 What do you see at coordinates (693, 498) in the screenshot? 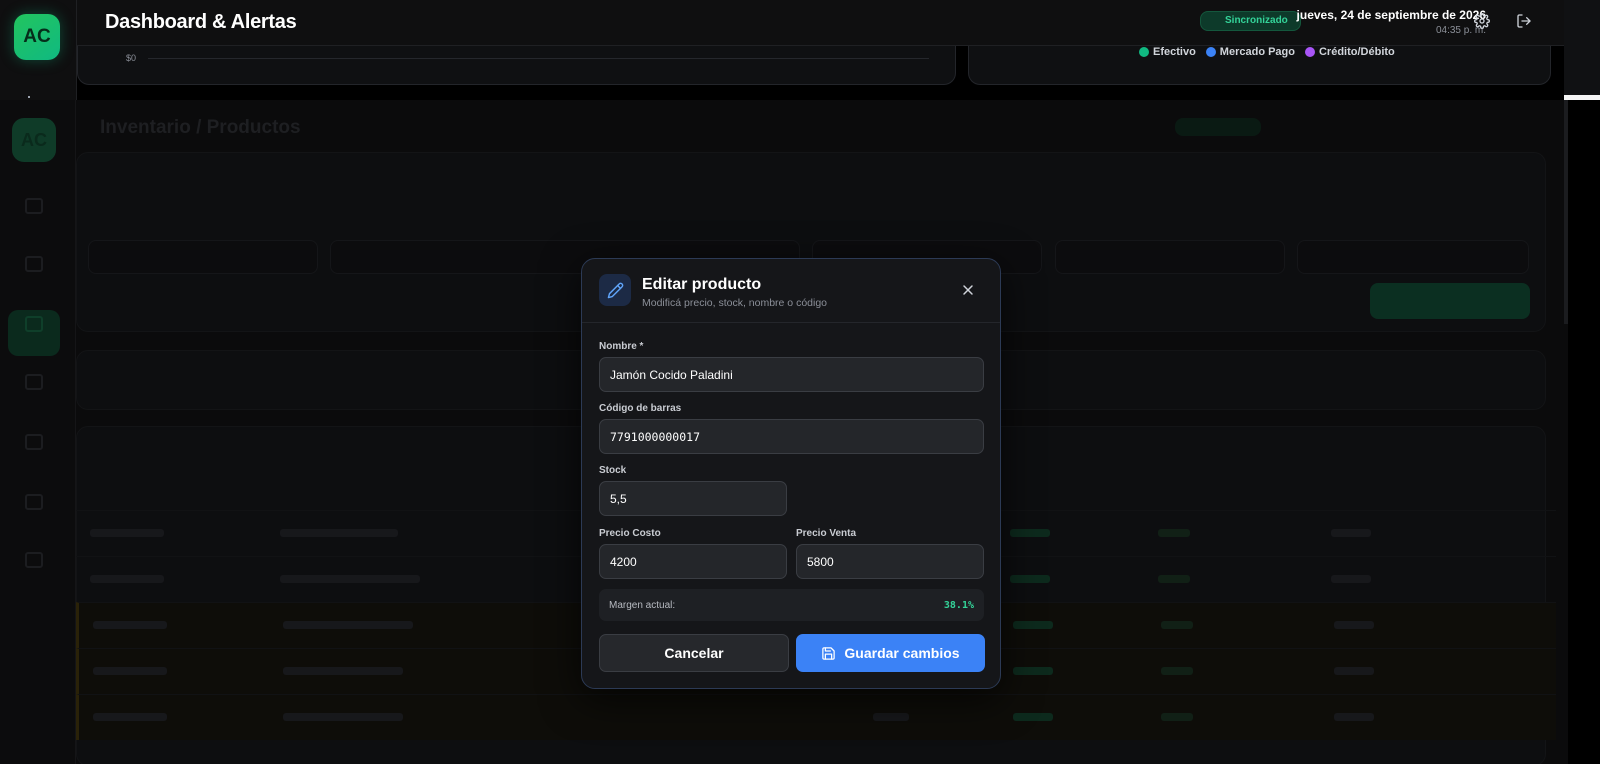
I see `stock-input: 5,5` at bounding box center [693, 498].